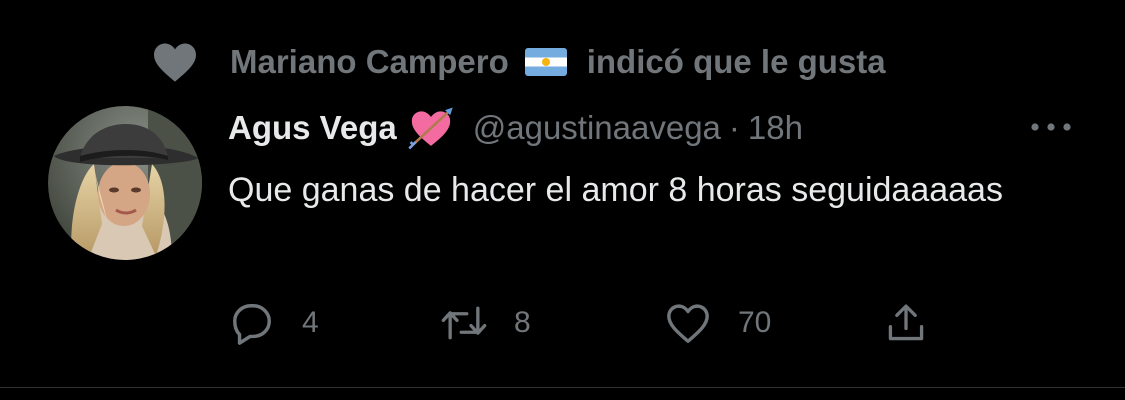 The width and height of the screenshot is (1125, 400). Describe the element at coordinates (562, 387) in the screenshot. I see `divider` at that location.